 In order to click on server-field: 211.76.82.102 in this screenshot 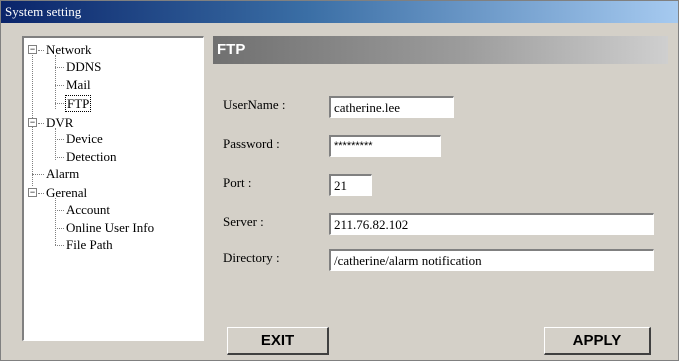, I will do `click(491, 224)`.